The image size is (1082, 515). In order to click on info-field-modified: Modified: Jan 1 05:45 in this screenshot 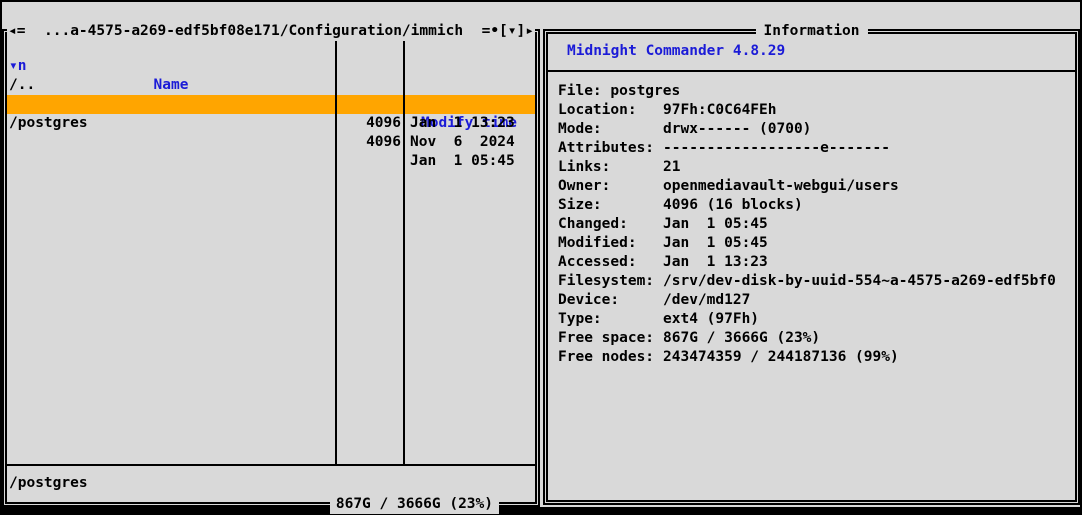, I will do `click(811, 243)`.